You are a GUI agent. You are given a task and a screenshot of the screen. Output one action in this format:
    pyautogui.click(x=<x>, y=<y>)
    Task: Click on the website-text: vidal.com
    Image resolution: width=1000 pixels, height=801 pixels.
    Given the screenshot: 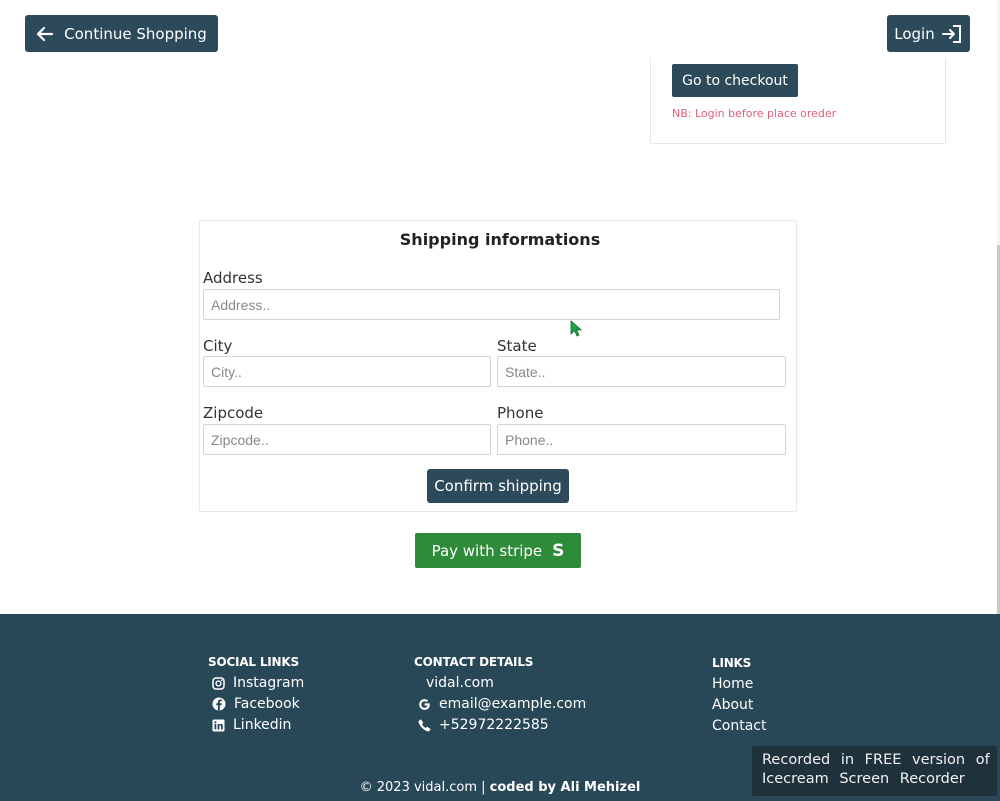 What is the action you would take?
    pyautogui.click(x=460, y=683)
    